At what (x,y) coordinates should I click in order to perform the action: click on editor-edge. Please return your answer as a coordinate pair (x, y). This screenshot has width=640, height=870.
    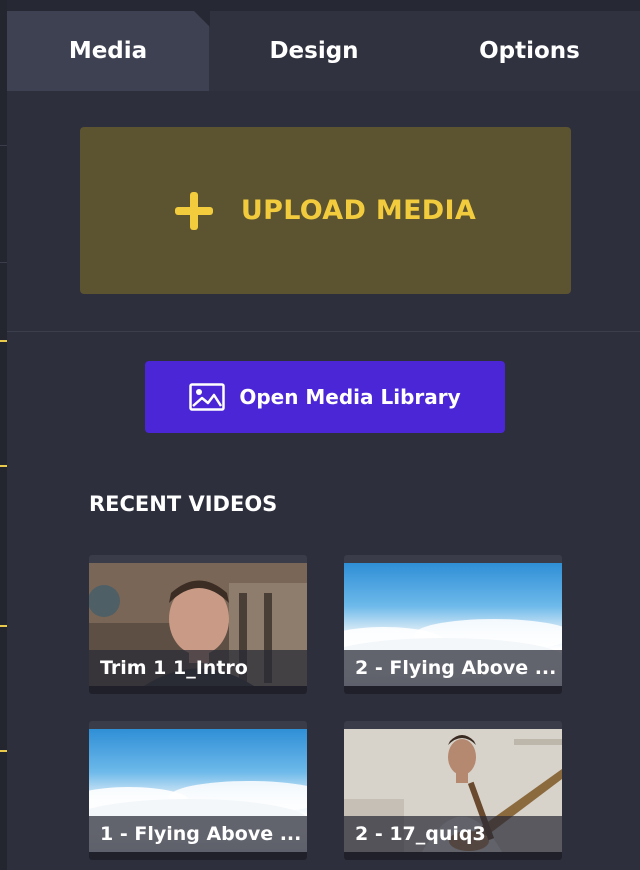
    Looking at the image, I should click on (3, 435).